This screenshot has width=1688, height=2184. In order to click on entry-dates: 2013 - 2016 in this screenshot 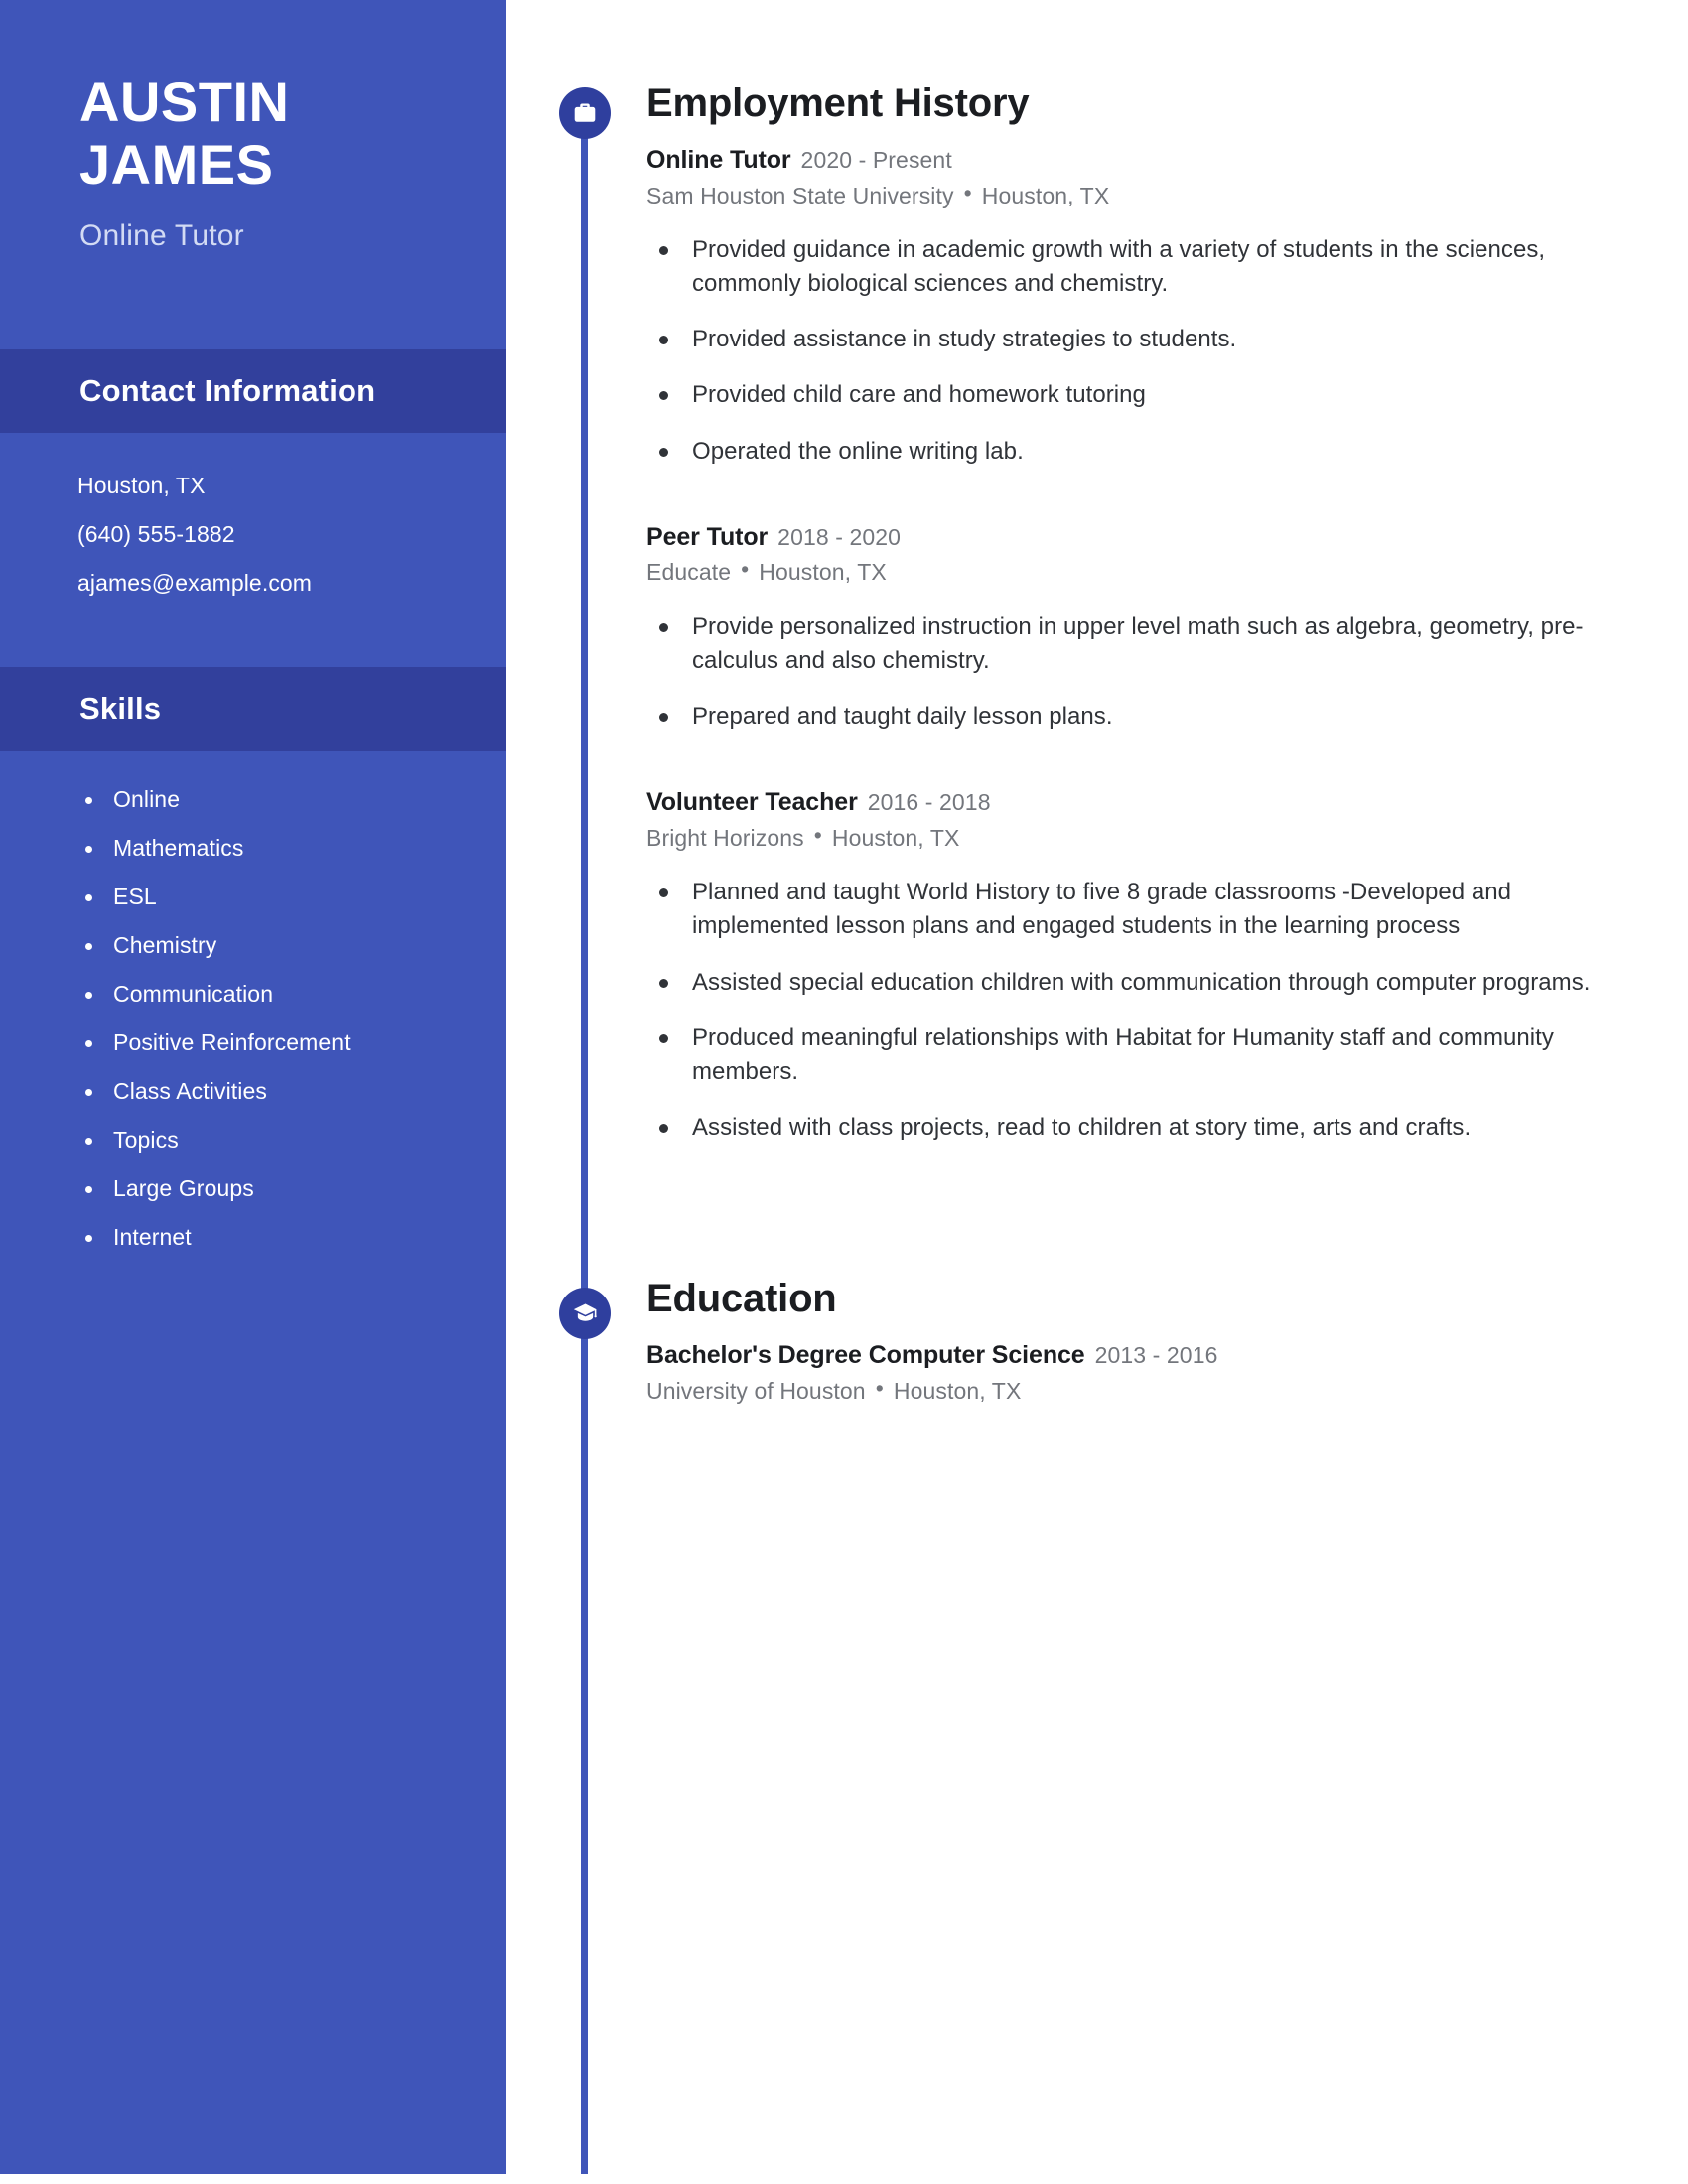, I will do `click(1156, 1355)`.